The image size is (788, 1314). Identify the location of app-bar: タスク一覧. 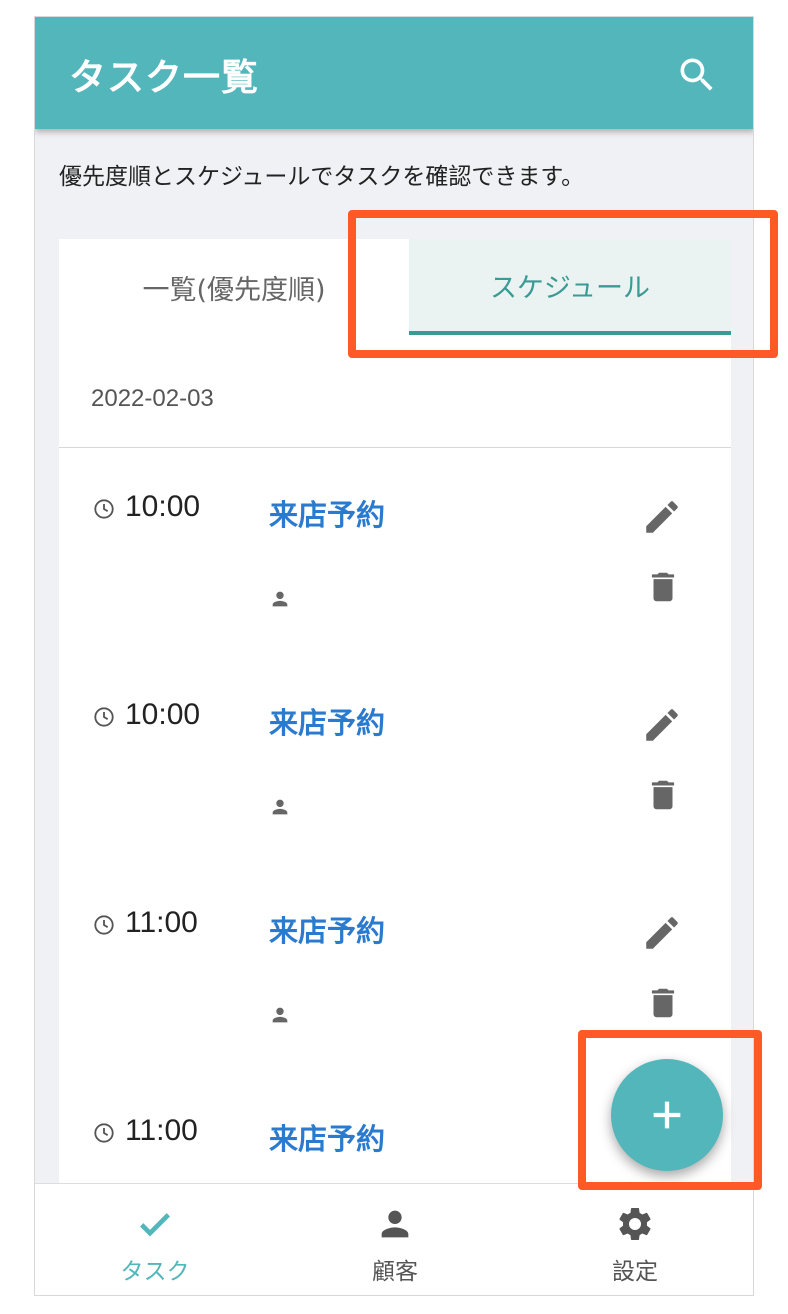
(394, 73).